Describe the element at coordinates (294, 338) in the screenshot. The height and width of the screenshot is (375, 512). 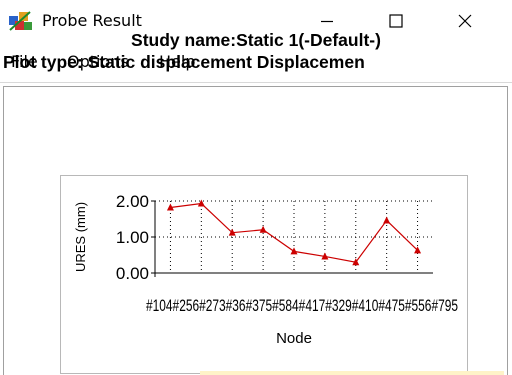
I see `x-axis-label: Node` at that location.